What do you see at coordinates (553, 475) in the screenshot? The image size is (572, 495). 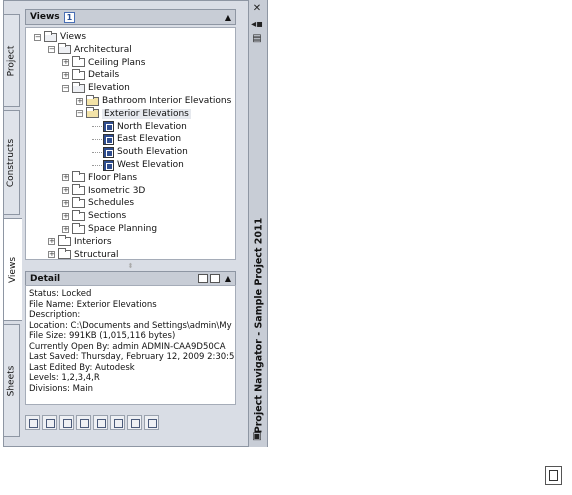 I see `project-navigator-icon` at bounding box center [553, 475].